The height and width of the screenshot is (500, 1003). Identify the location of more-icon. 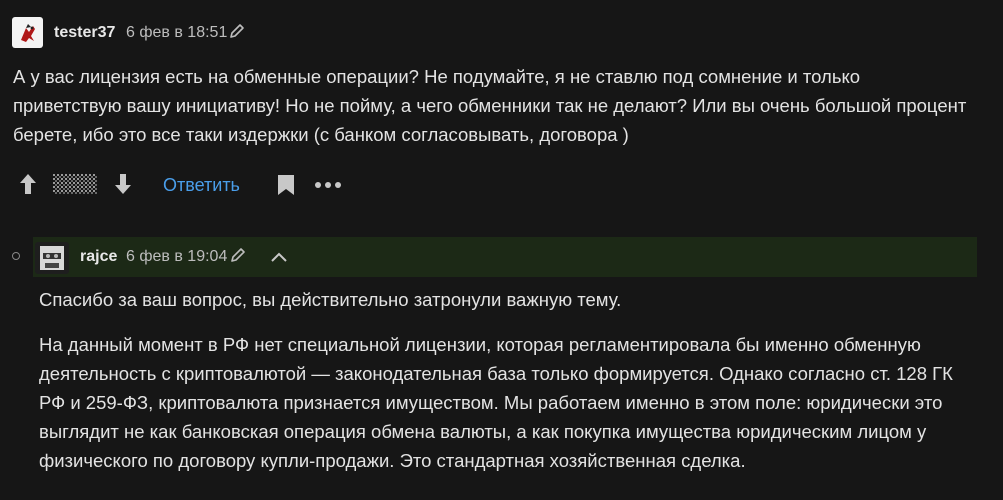
(328, 187).